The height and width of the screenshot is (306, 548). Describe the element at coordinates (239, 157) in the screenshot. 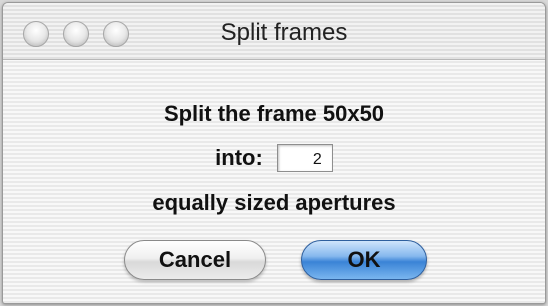

I see `into-label: into:` at that location.